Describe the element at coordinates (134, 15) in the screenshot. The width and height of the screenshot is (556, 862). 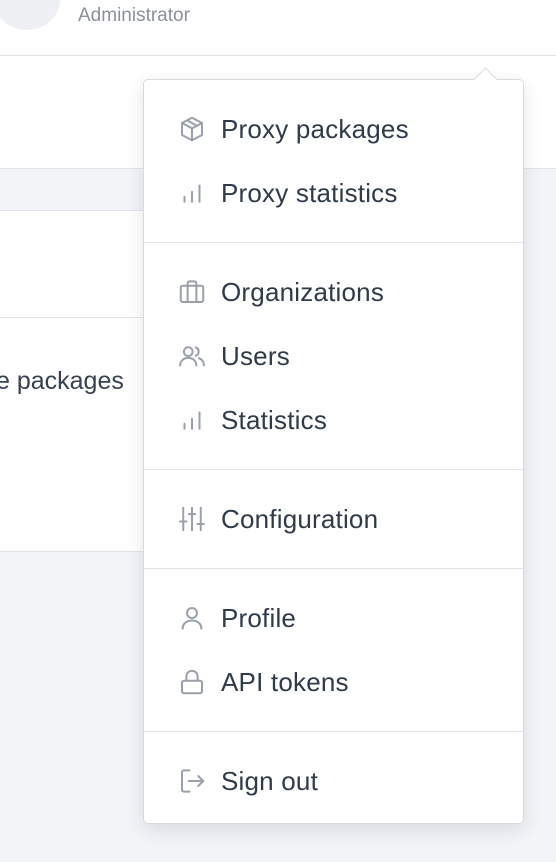
I see `user-role: Administrator` at that location.